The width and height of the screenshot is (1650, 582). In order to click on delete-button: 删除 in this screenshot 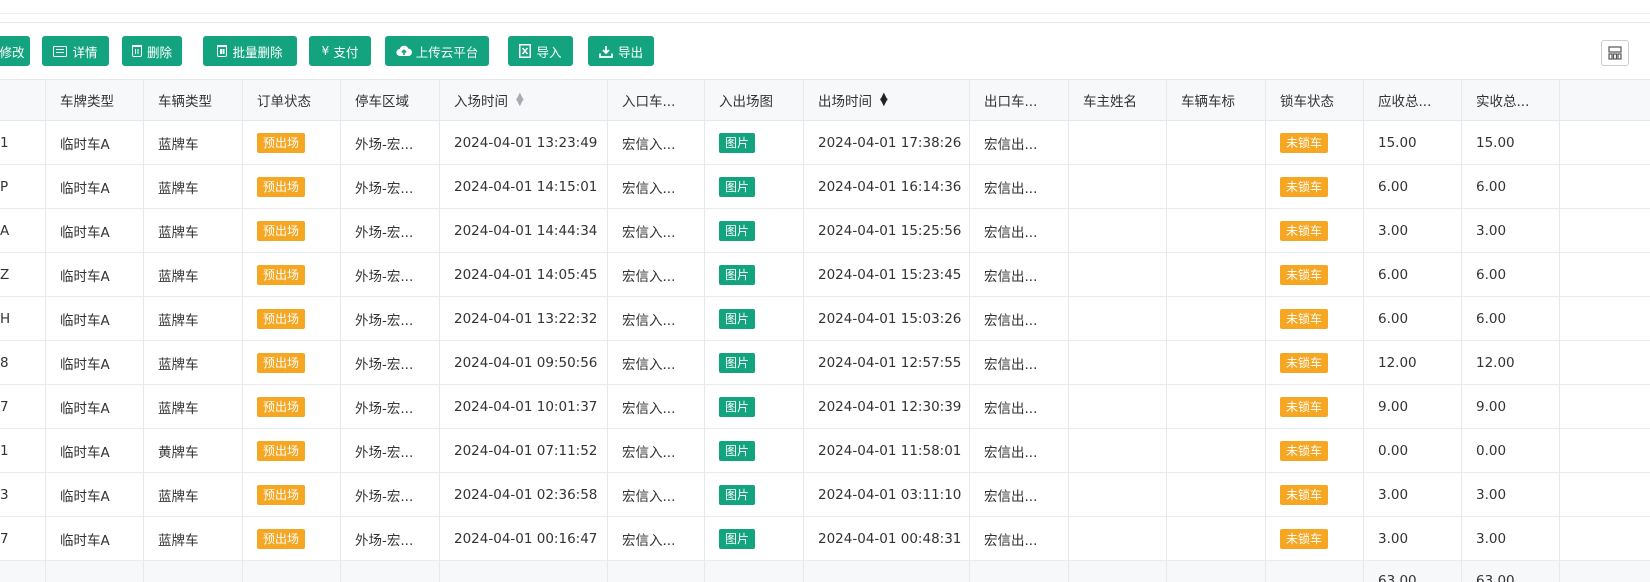, I will do `click(152, 51)`.